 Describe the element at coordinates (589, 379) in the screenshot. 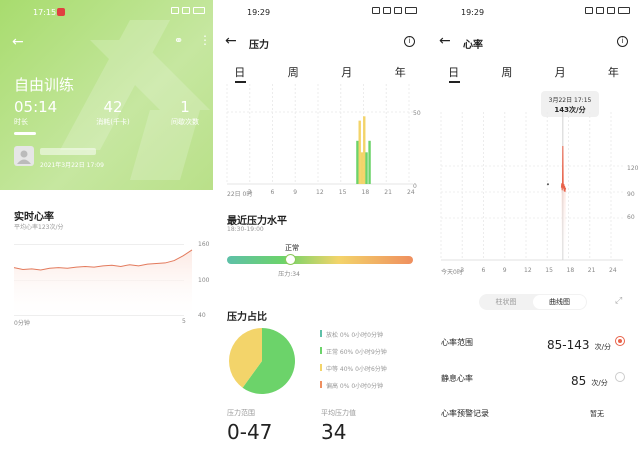

I see `resting-hr: 85 次/分` at that location.